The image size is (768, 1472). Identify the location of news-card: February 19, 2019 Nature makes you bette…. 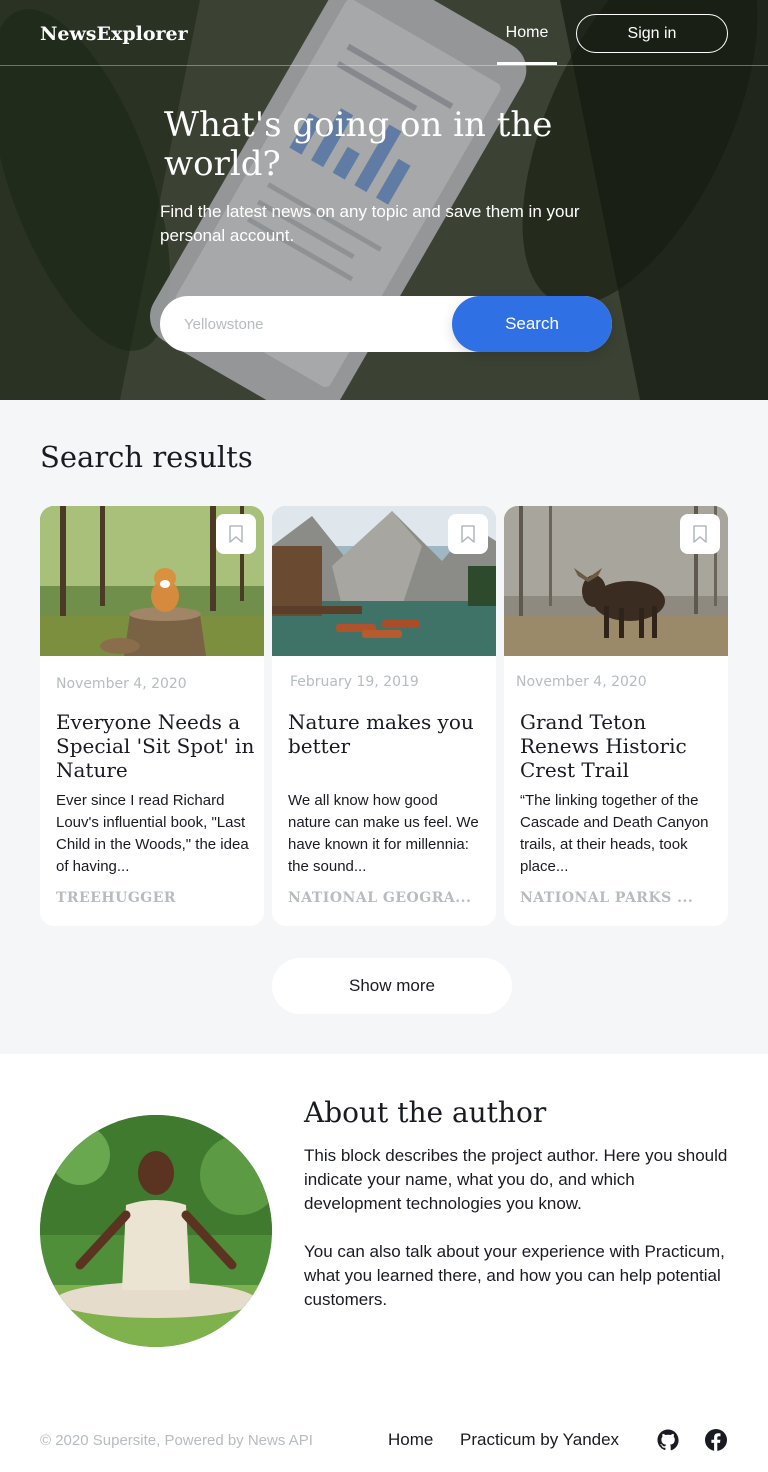
(384, 716).